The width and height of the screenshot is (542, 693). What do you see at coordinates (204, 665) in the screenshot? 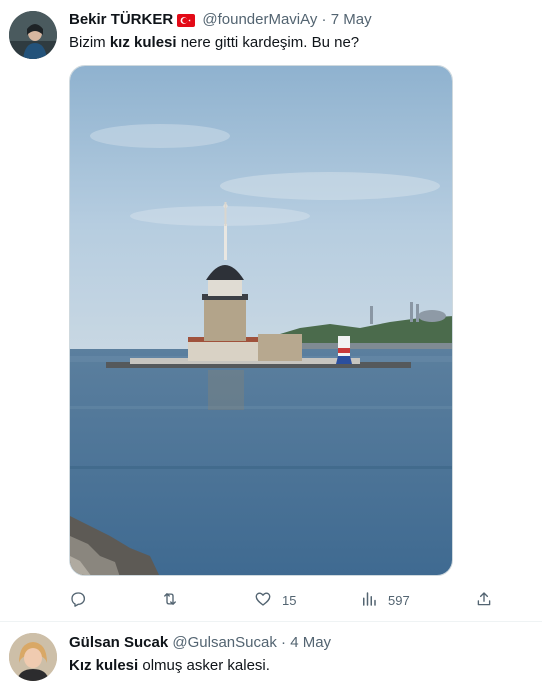
I see `text-part: olmuş asker kalesi.` at bounding box center [204, 665].